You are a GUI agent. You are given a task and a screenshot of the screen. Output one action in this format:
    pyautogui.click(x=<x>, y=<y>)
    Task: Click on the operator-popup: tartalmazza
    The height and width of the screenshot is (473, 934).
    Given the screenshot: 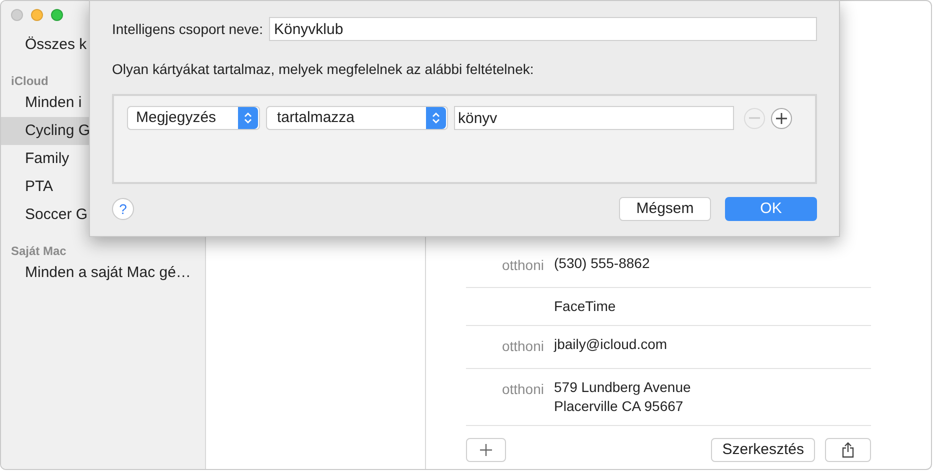 What is the action you would take?
    pyautogui.click(x=357, y=118)
    